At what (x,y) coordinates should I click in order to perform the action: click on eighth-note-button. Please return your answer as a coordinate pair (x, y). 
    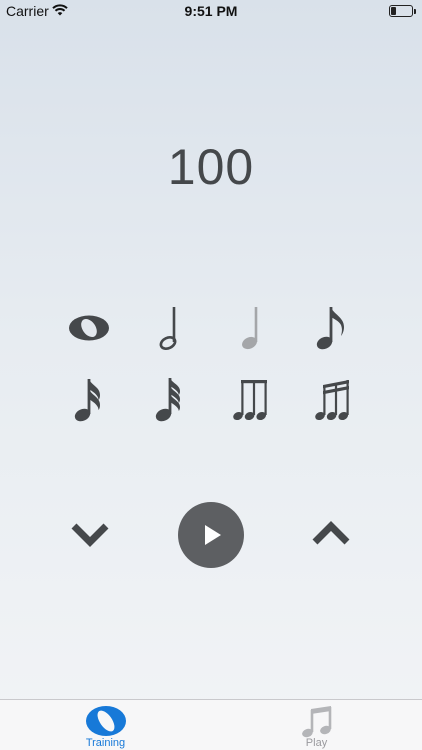
    Looking at the image, I should click on (333, 328).